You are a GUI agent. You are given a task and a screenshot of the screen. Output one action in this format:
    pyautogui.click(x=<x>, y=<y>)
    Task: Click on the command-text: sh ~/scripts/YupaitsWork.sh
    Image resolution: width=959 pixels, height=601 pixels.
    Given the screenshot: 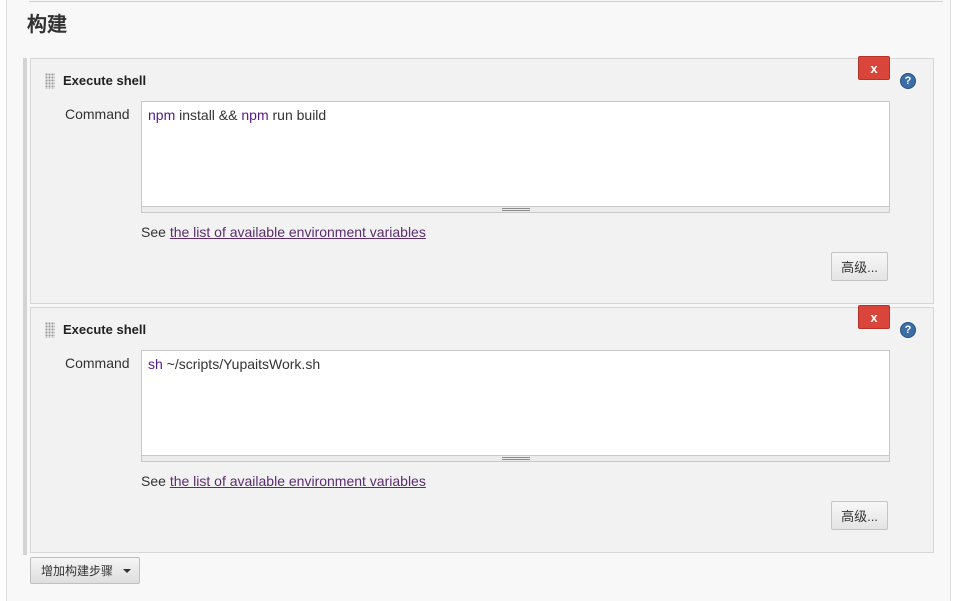 What is the action you would take?
    pyautogui.click(x=234, y=364)
    